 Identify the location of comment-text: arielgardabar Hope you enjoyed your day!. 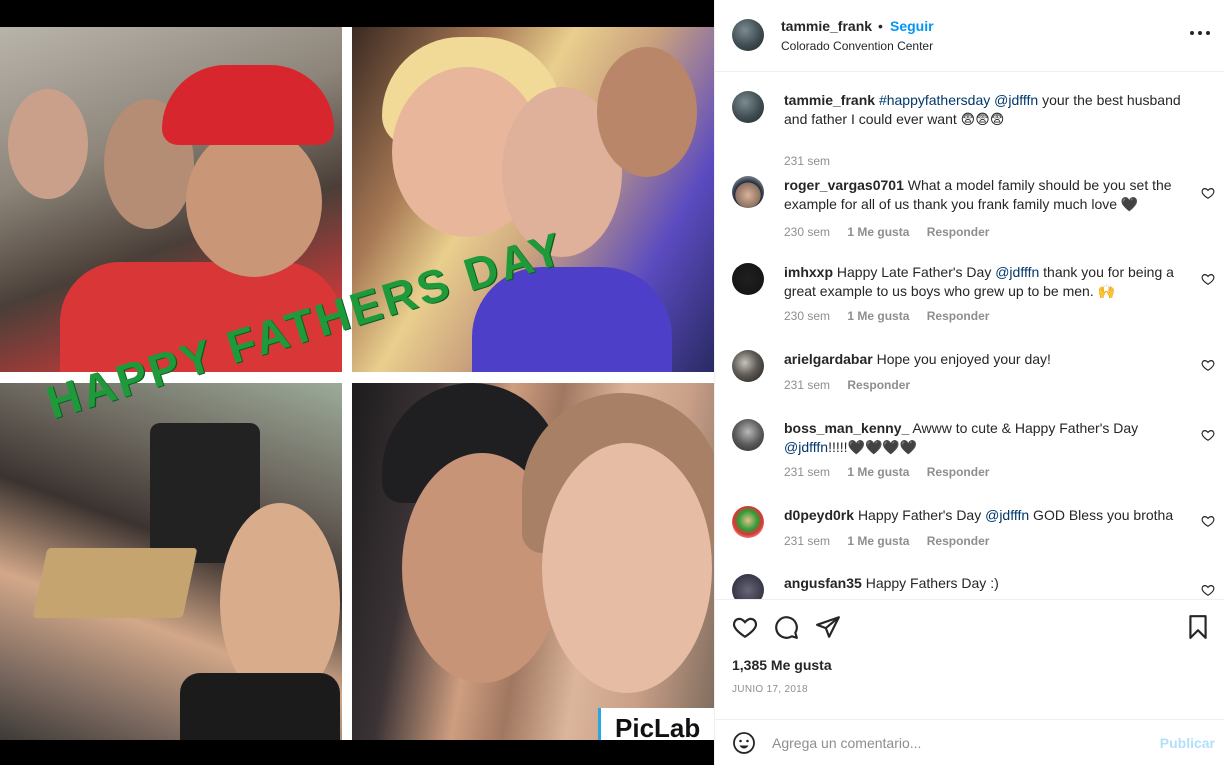
(983, 359).